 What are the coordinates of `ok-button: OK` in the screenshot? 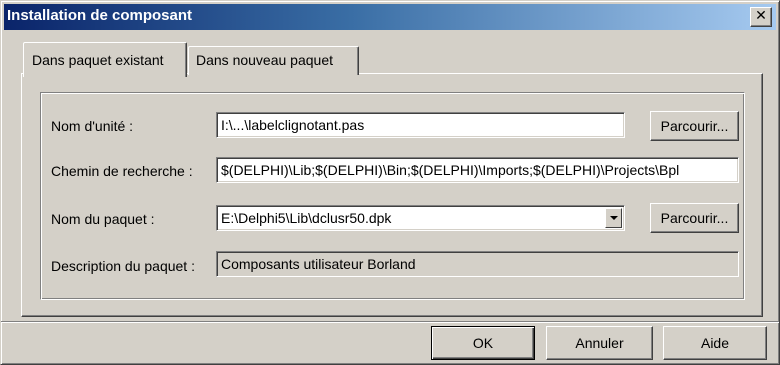 It's located at (483, 343).